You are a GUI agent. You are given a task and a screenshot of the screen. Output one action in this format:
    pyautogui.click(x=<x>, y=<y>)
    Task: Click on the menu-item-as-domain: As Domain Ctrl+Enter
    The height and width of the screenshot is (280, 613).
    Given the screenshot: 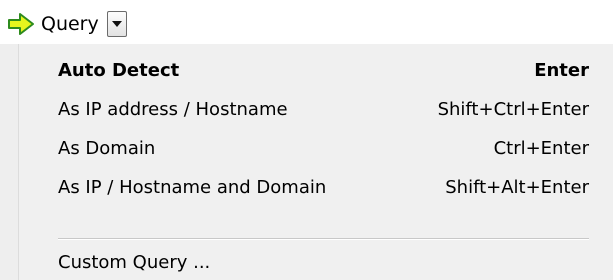 What is the action you would take?
    pyautogui.click(x=323, y=148)
    